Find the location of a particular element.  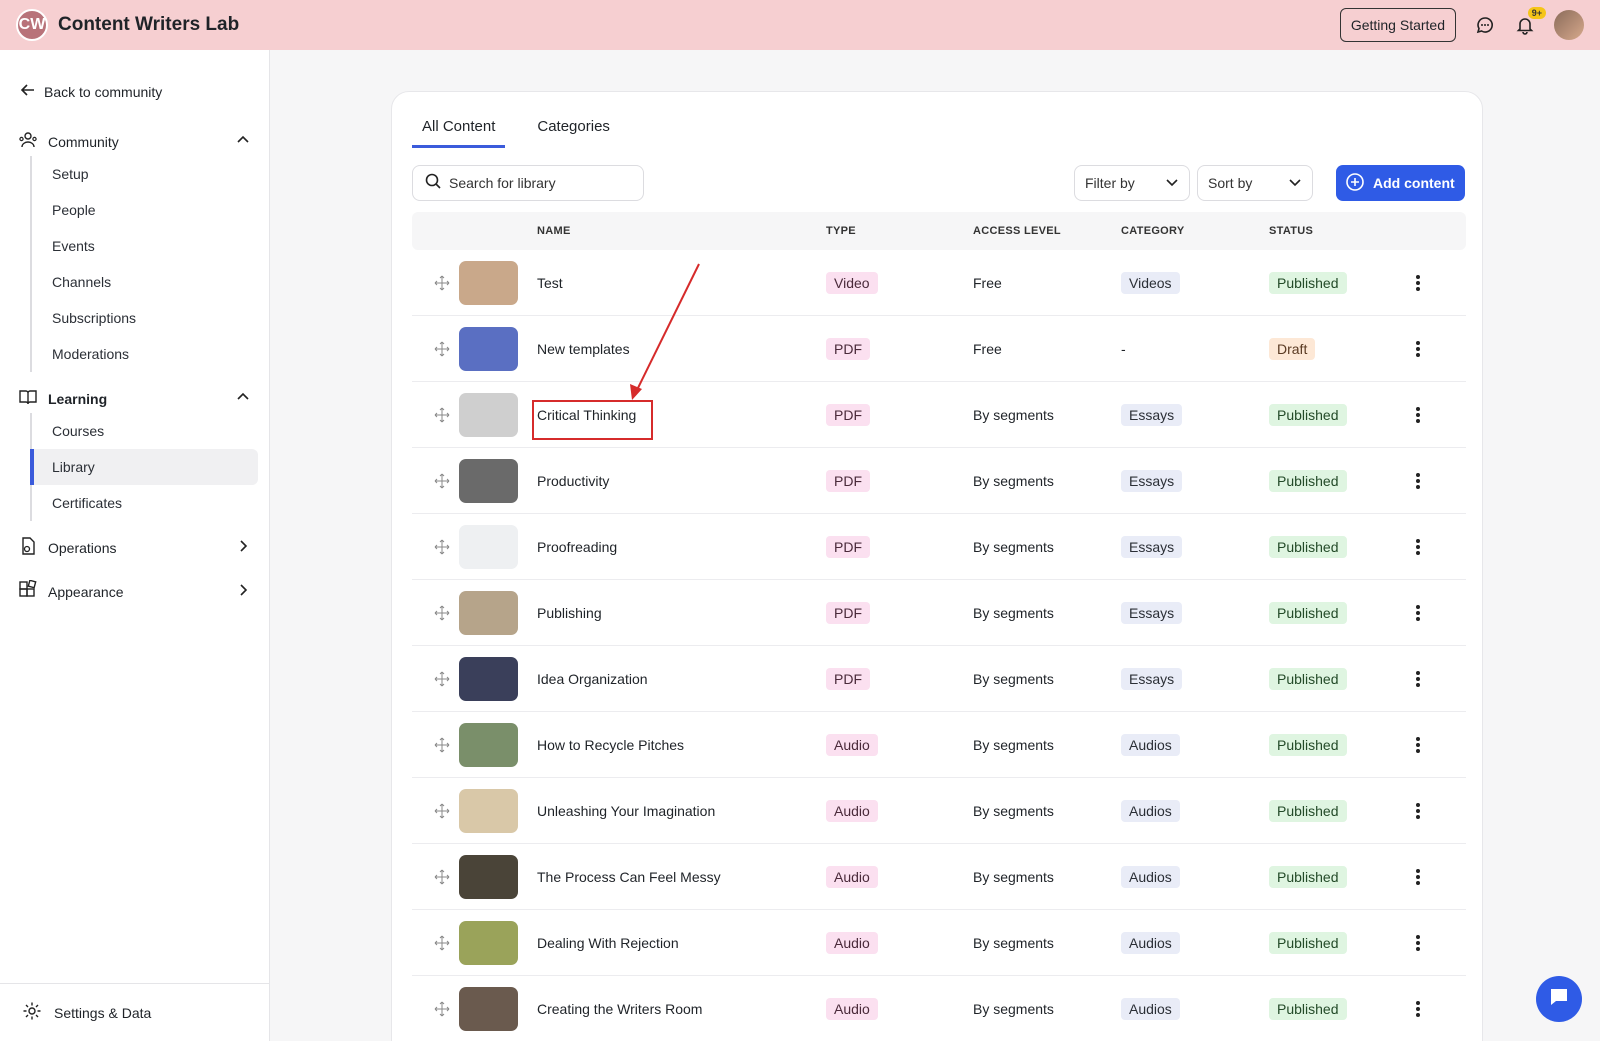

row-name: Productivity is located at coordinates (573, 481).